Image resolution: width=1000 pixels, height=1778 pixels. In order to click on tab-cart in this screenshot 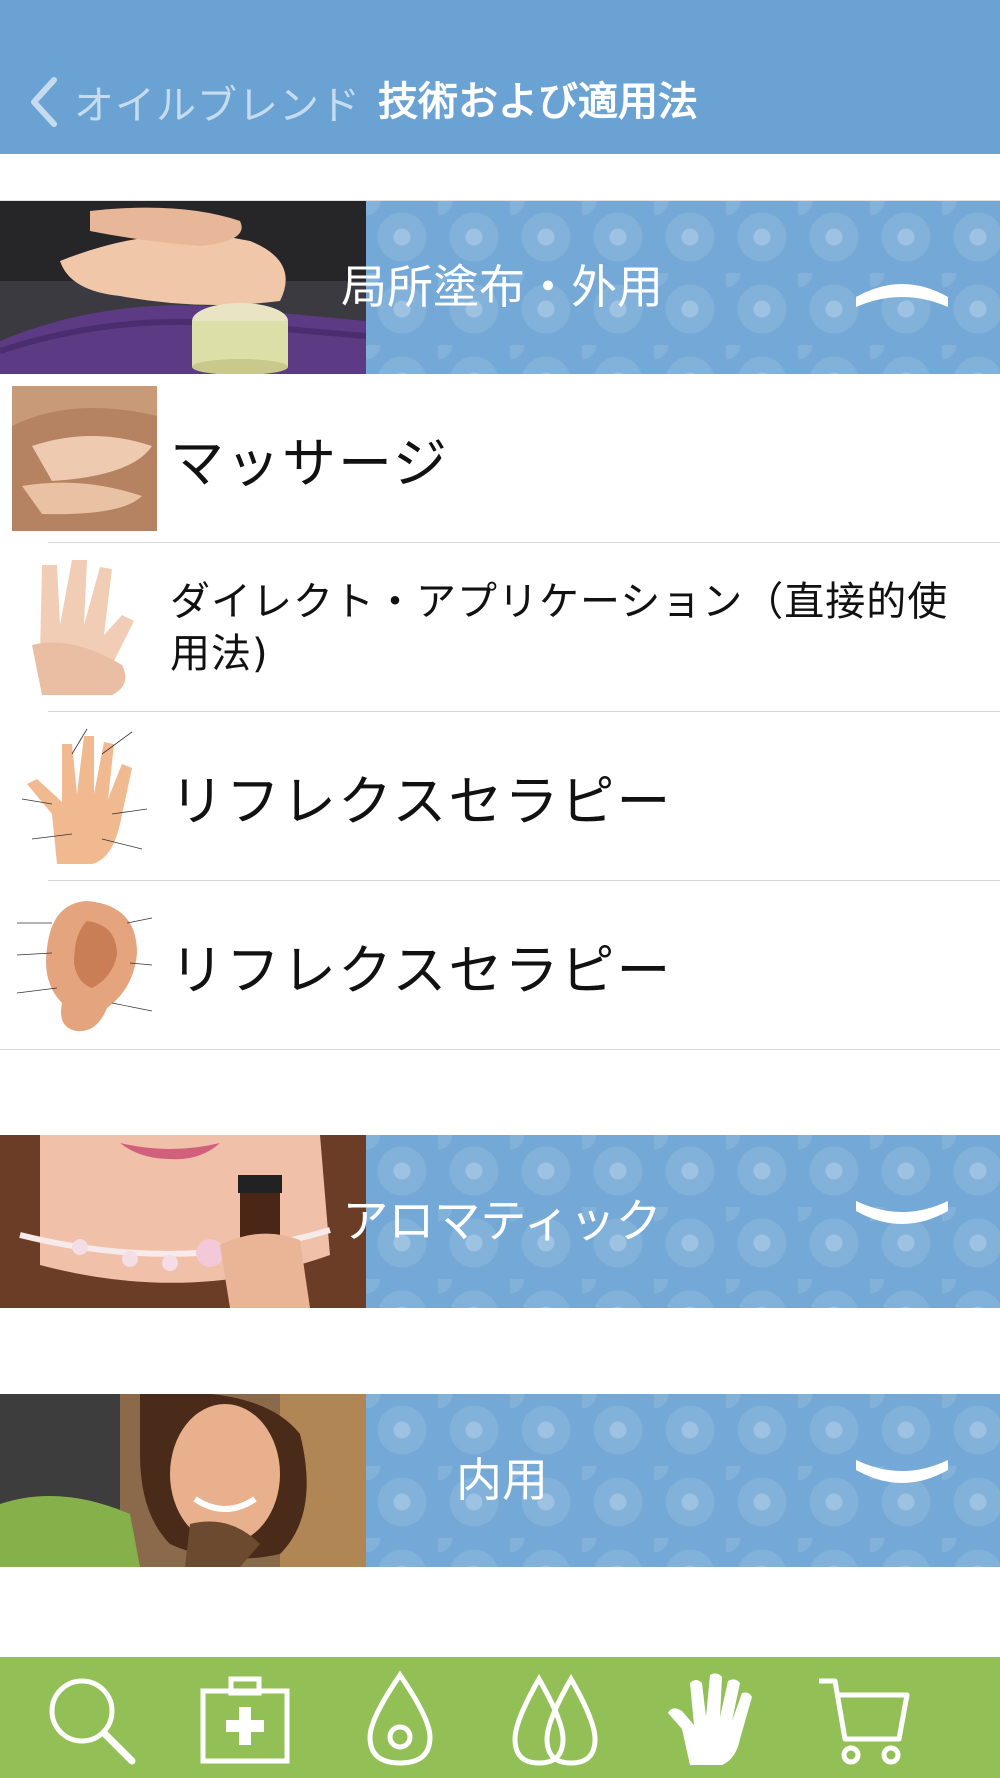, I will do `click(865, 1719)`.